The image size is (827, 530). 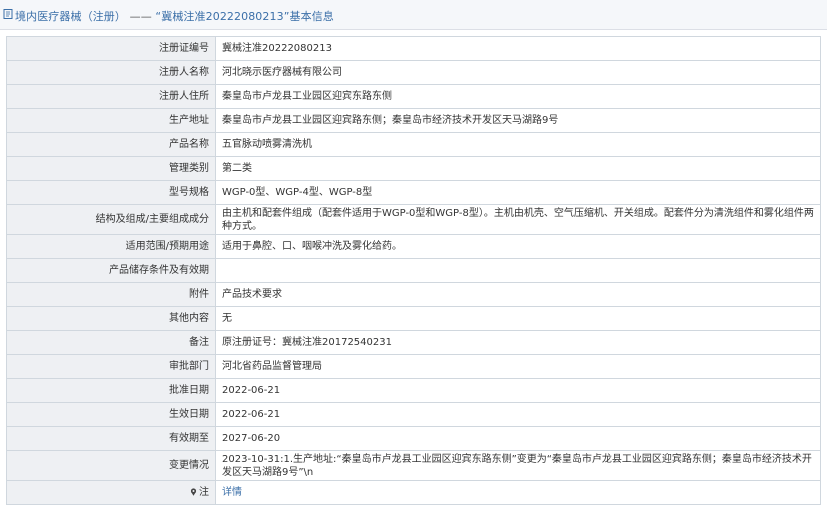 I want to click on row-label: 注册证编号, so click(x=111, y=48).